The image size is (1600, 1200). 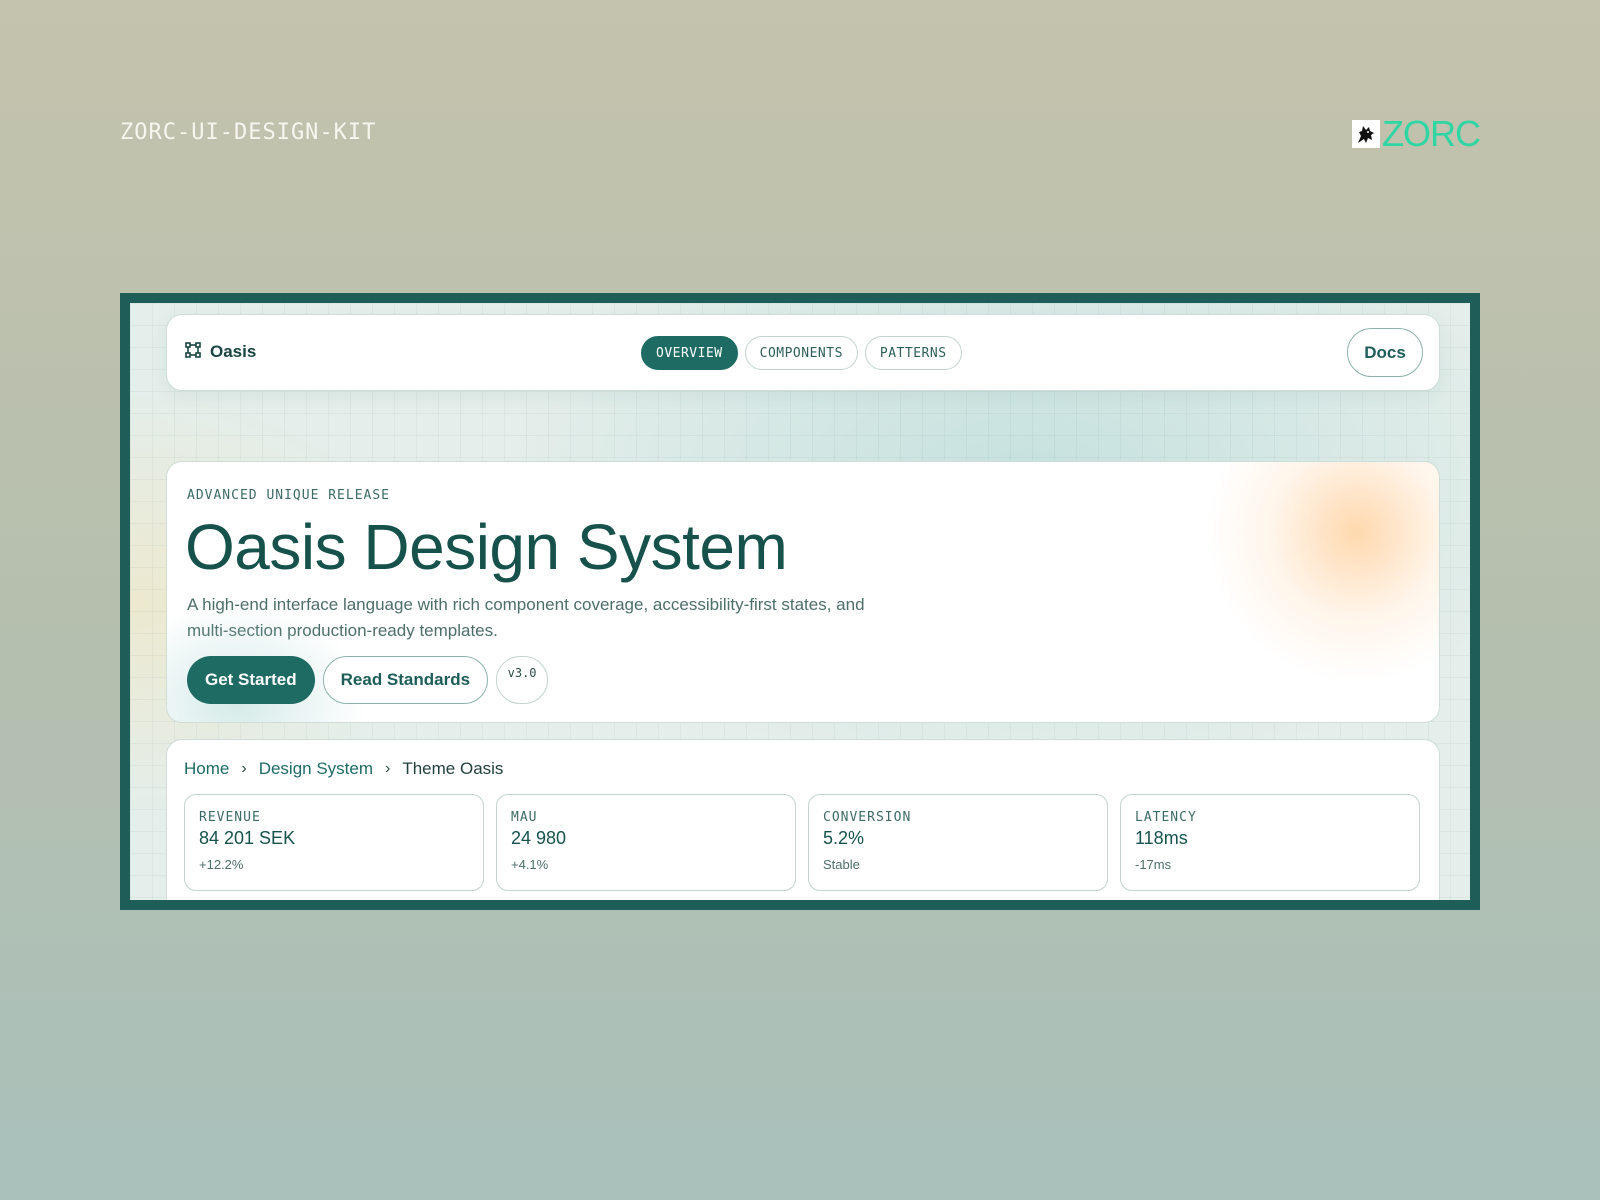 I want to click on nav-brand: Oasis, so click(x=220, y=352).